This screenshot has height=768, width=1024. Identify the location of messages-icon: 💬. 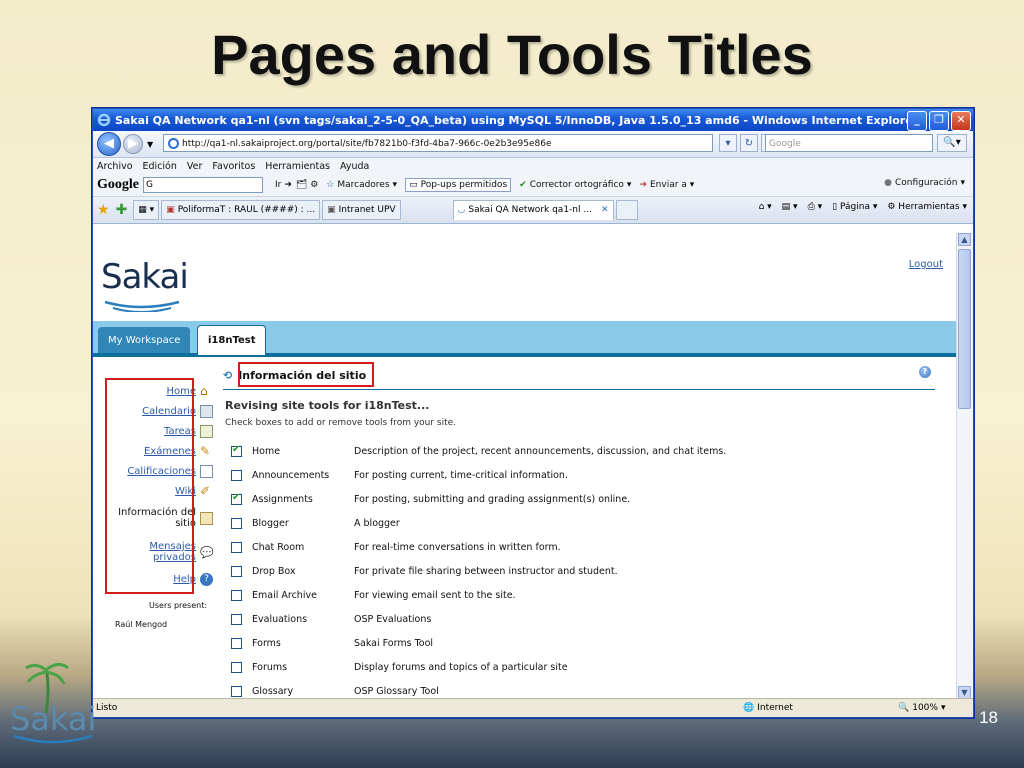
(207, 552).